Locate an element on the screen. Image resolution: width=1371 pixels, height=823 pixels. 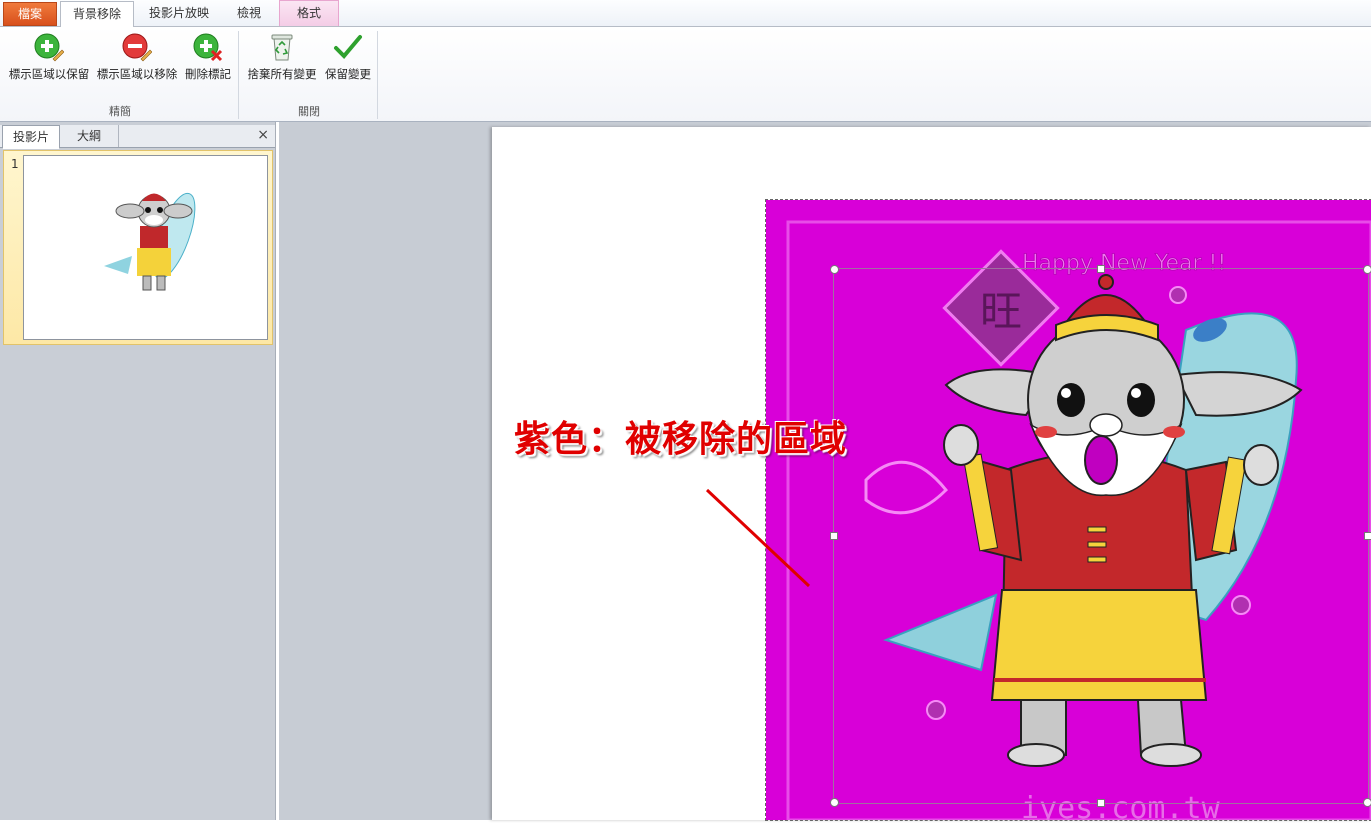
delete-mark-button: 刪除標記 is located at coordinates (208, 60).